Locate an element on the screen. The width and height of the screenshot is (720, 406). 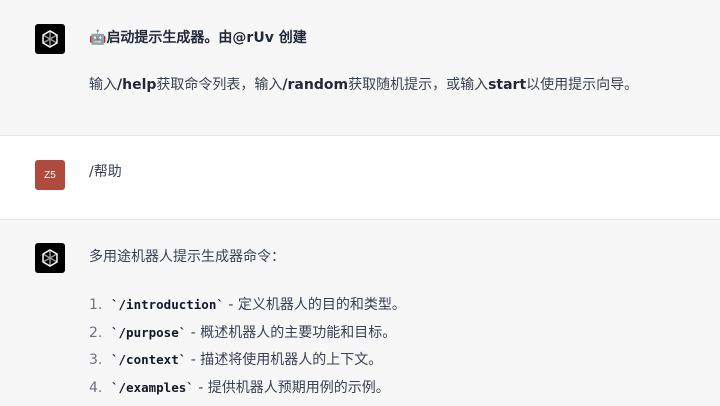
list-number: 1. is located at coordinates (96, 305).